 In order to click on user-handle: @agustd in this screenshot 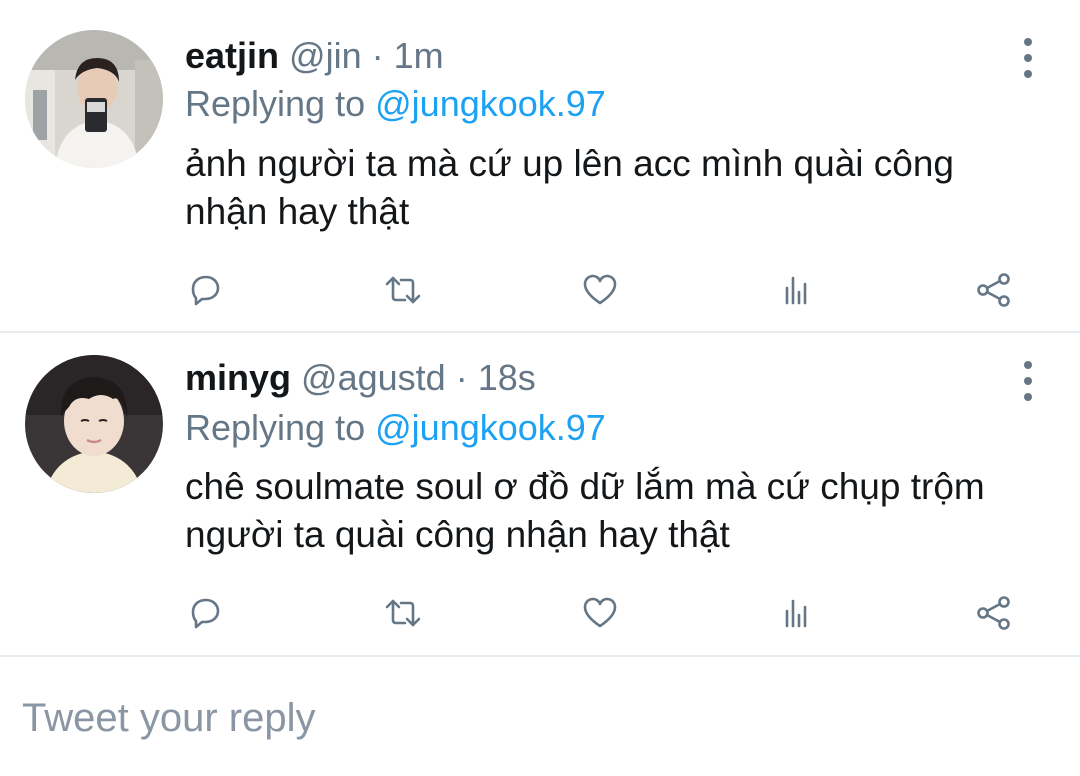, I will do `click(373, 377)`.